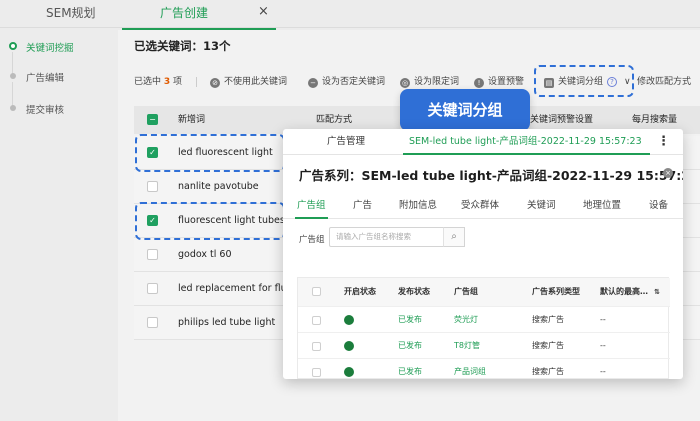 The height and width of the screenshot is (421, 700). What do you see at coordinates (506, 82) in the screenshot?
I see `set-alert-label: 设置预警` at bounding box center [506, 82].